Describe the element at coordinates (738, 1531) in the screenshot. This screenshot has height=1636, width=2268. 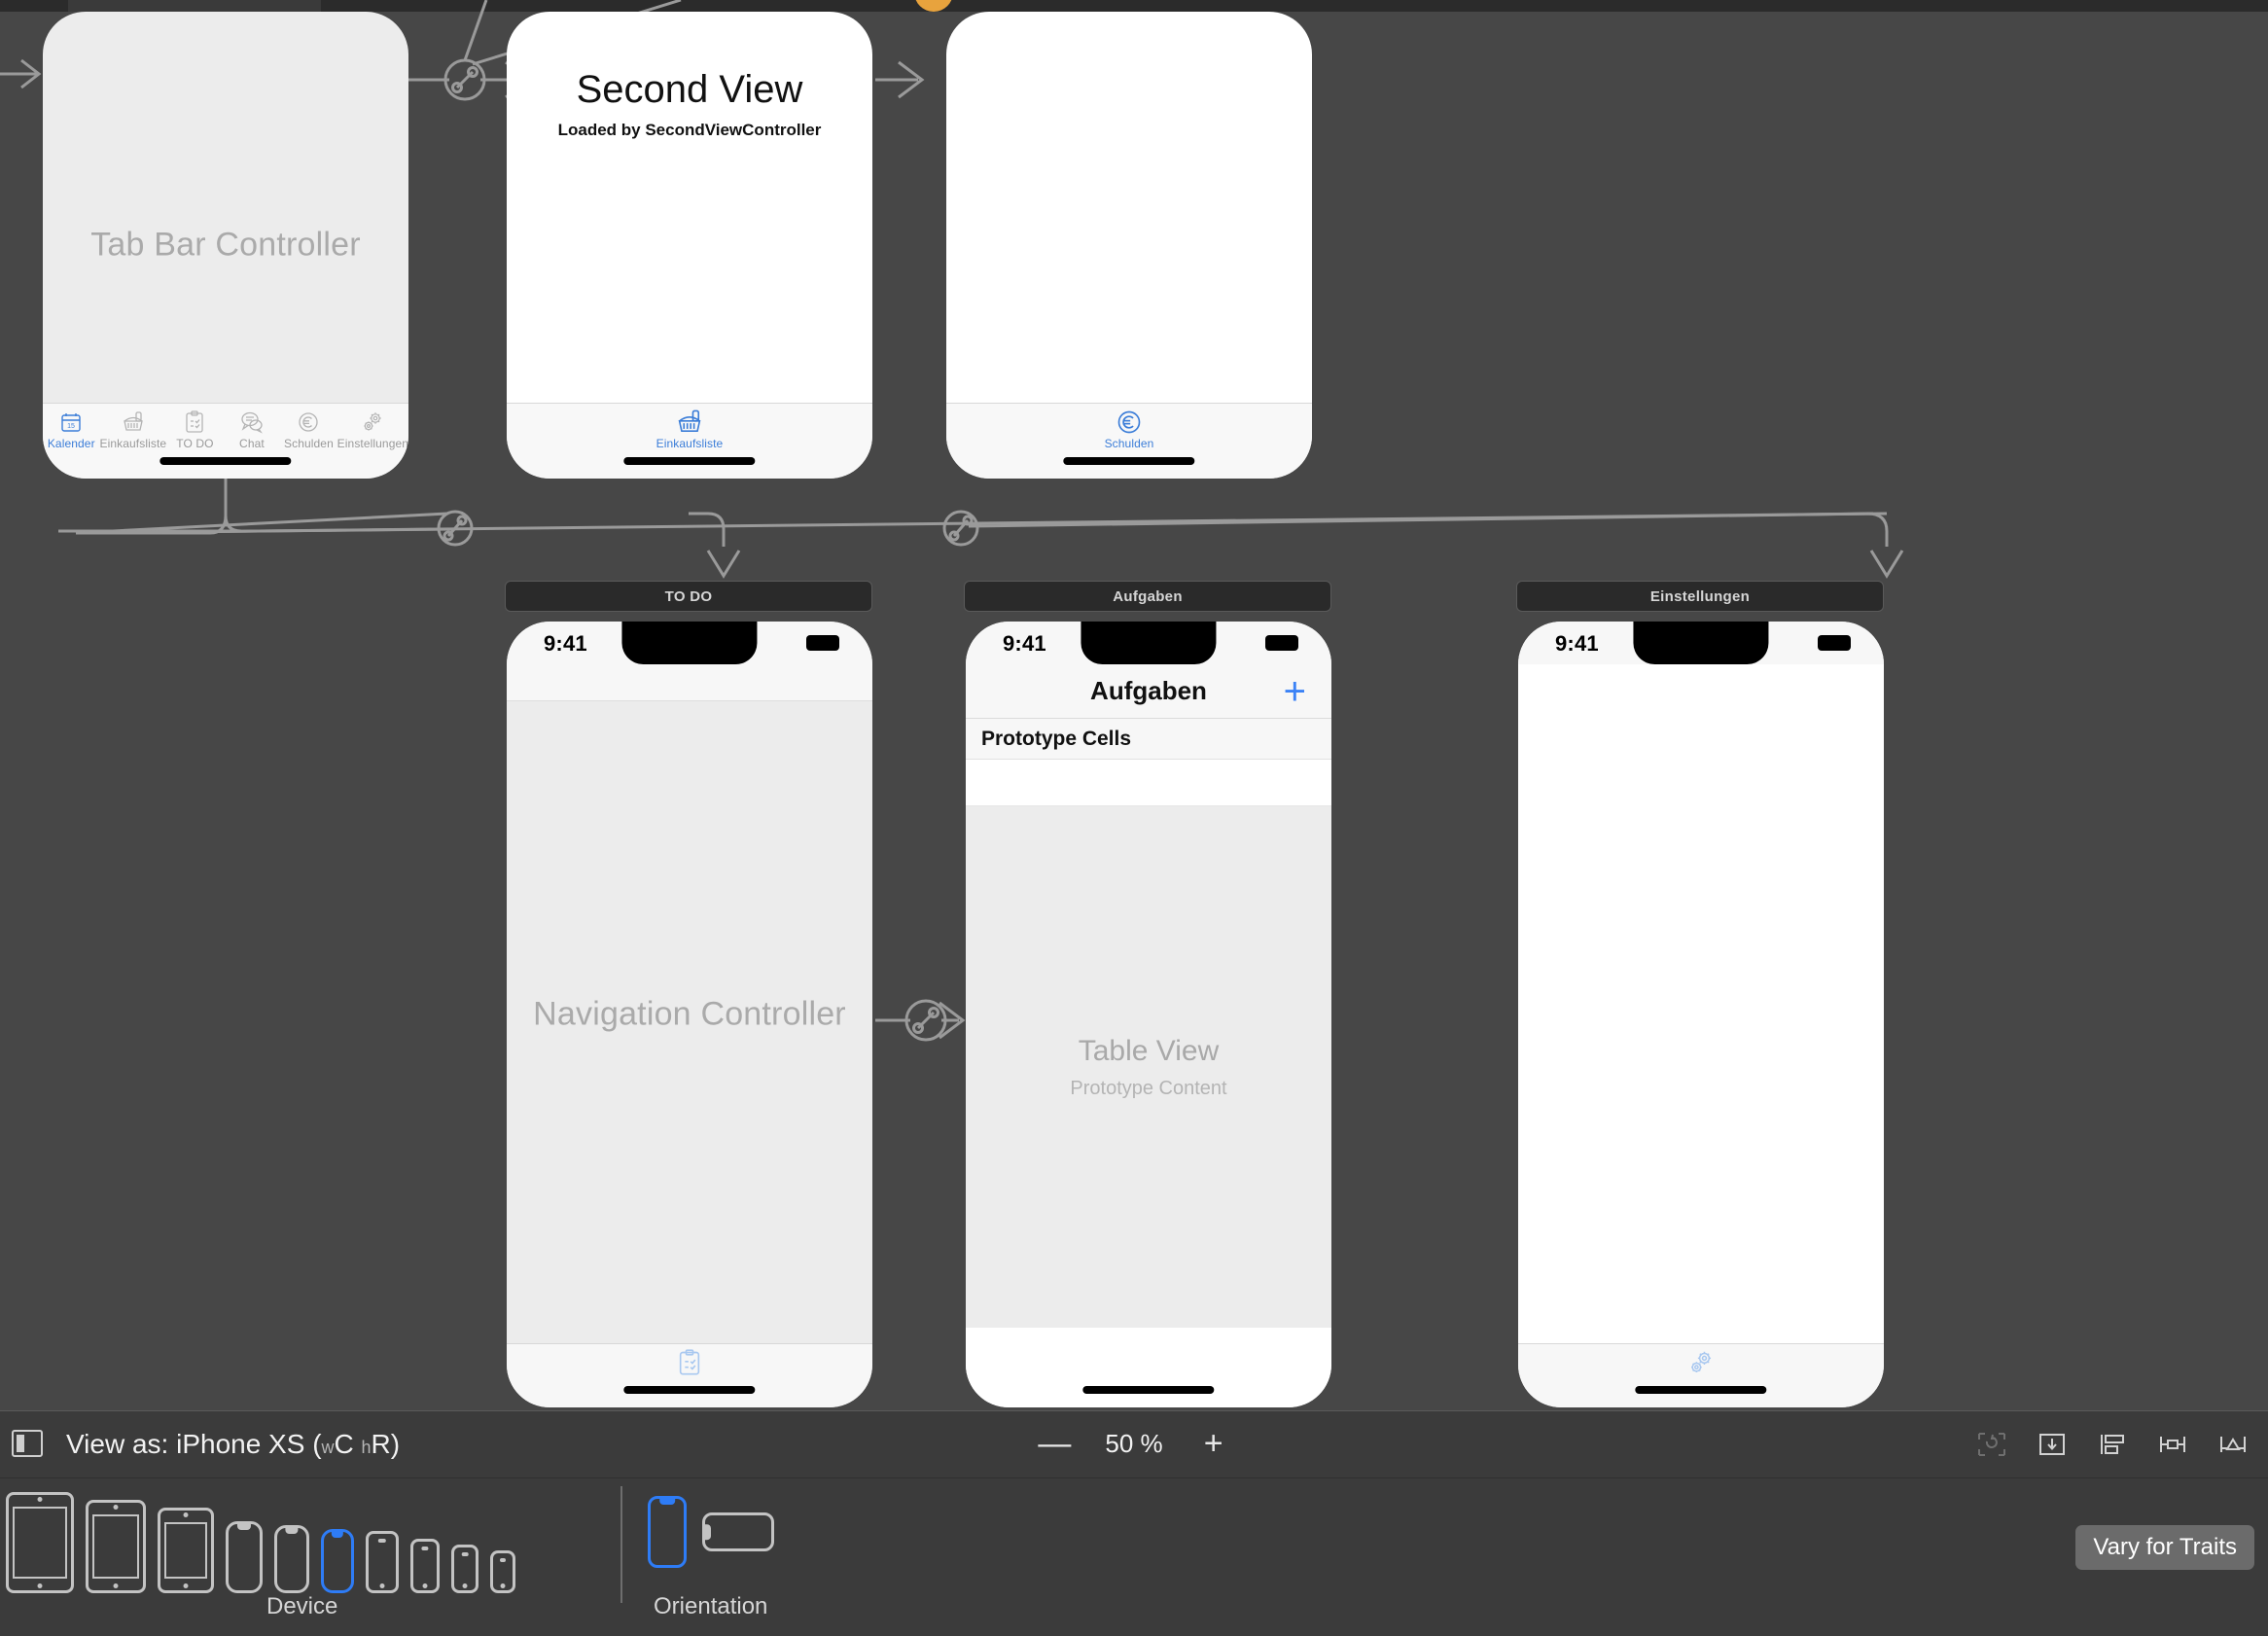
I see `orientation-landscape` at that location.